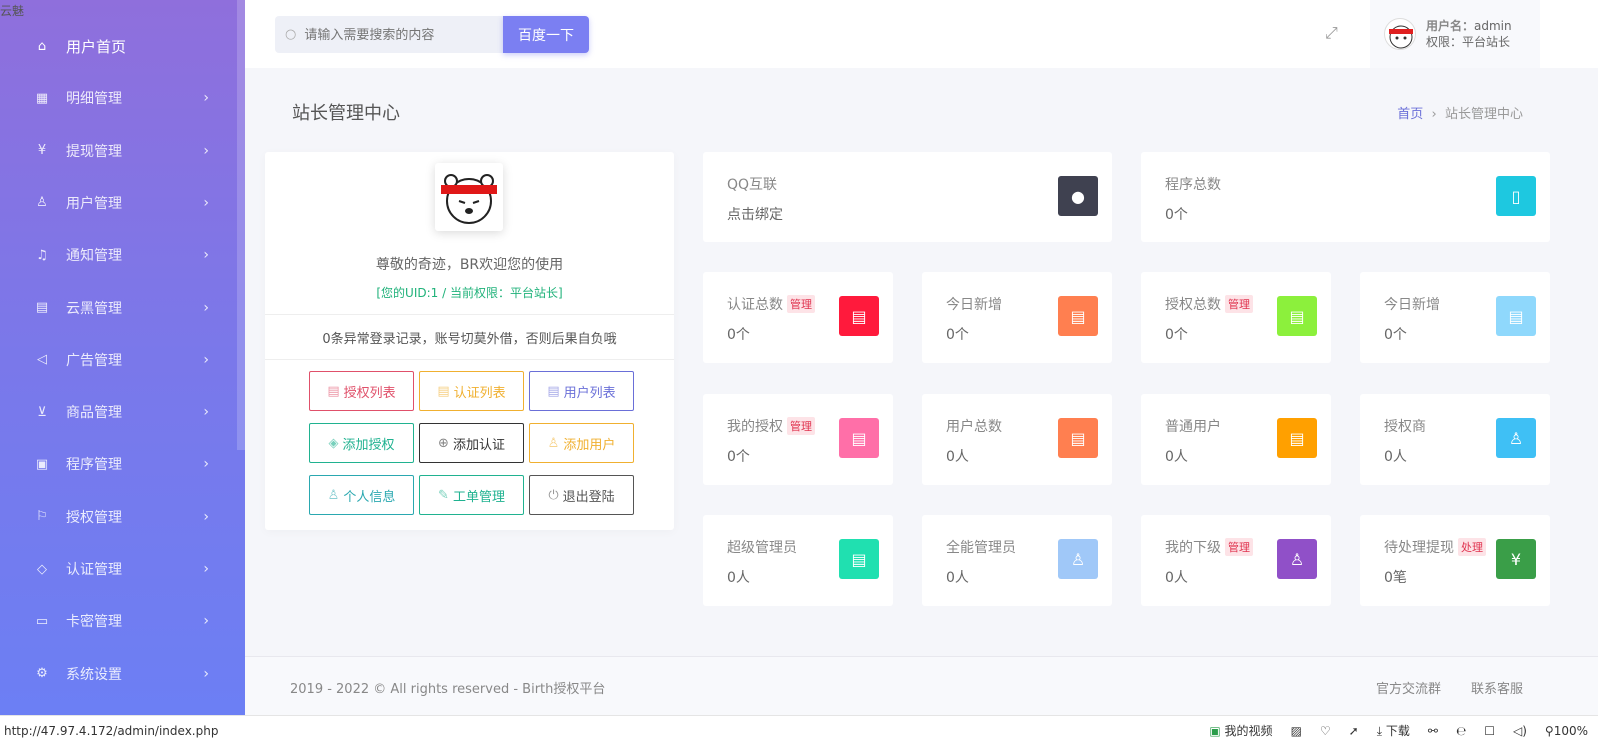  Describe the element at coordinates (798, 439) in the screenshot. I see `stat-card: 我的授权 管理 0个 ▤` at that location.